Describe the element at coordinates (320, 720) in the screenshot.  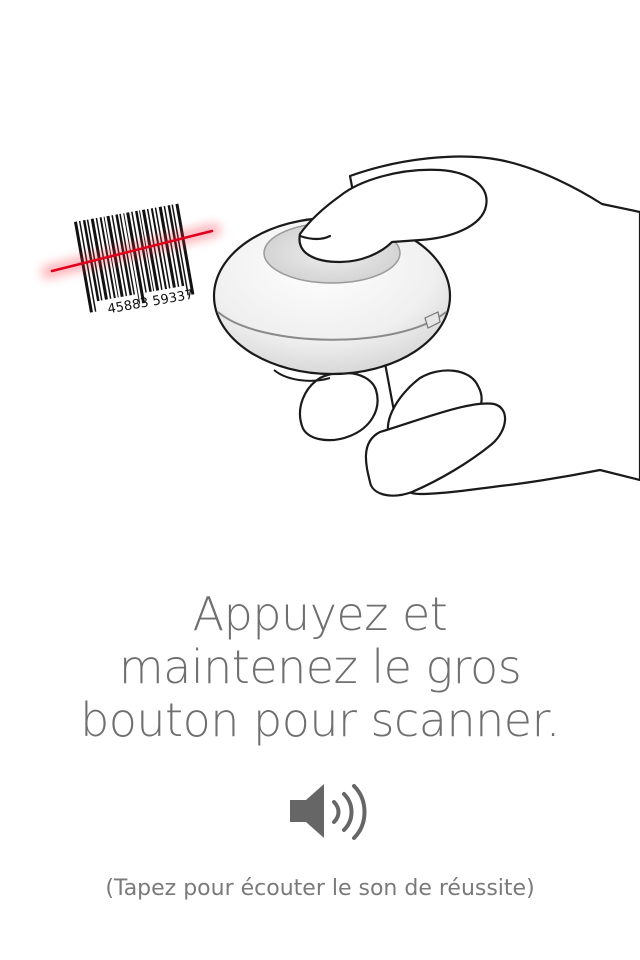
I see `instruction-line-3: bouton pour scanner.` at that location.